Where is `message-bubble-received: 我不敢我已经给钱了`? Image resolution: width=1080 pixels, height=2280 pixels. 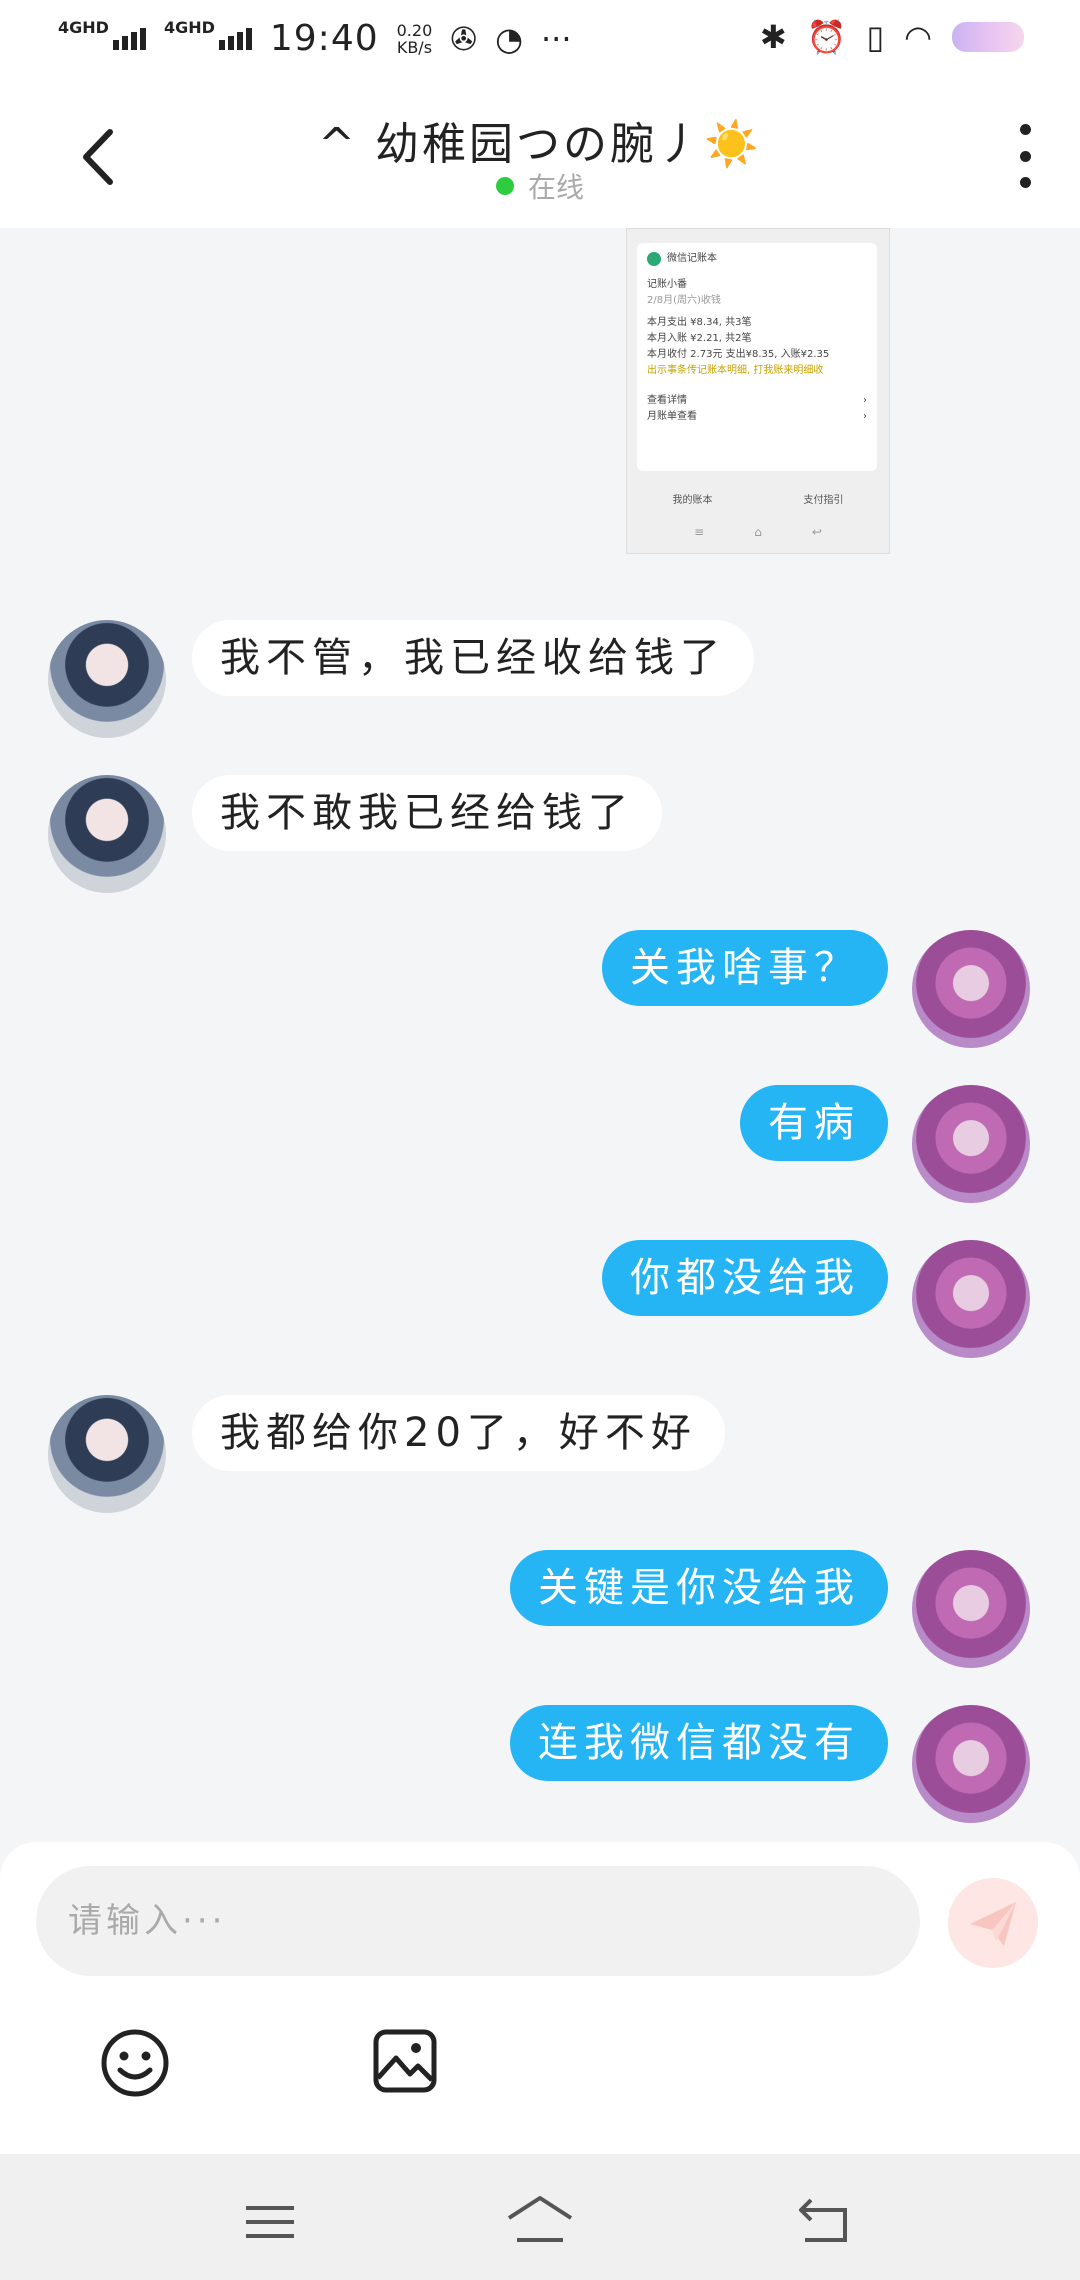
message-bubble-received: 我不敢我已经给钱了 is located at coordinates (427, 813).